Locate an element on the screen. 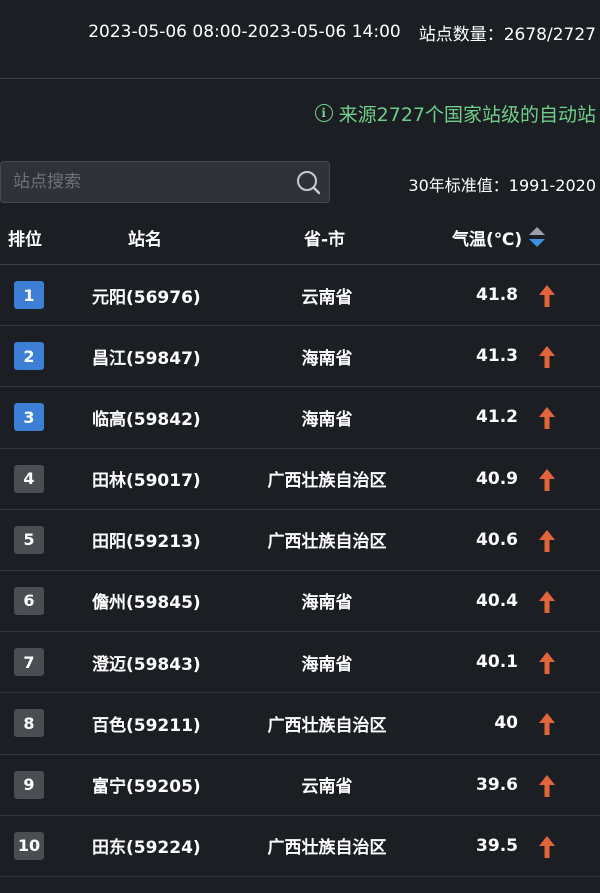 The image size is (600, 893). rank-badge: 7 is located at coordinates (29, 662).